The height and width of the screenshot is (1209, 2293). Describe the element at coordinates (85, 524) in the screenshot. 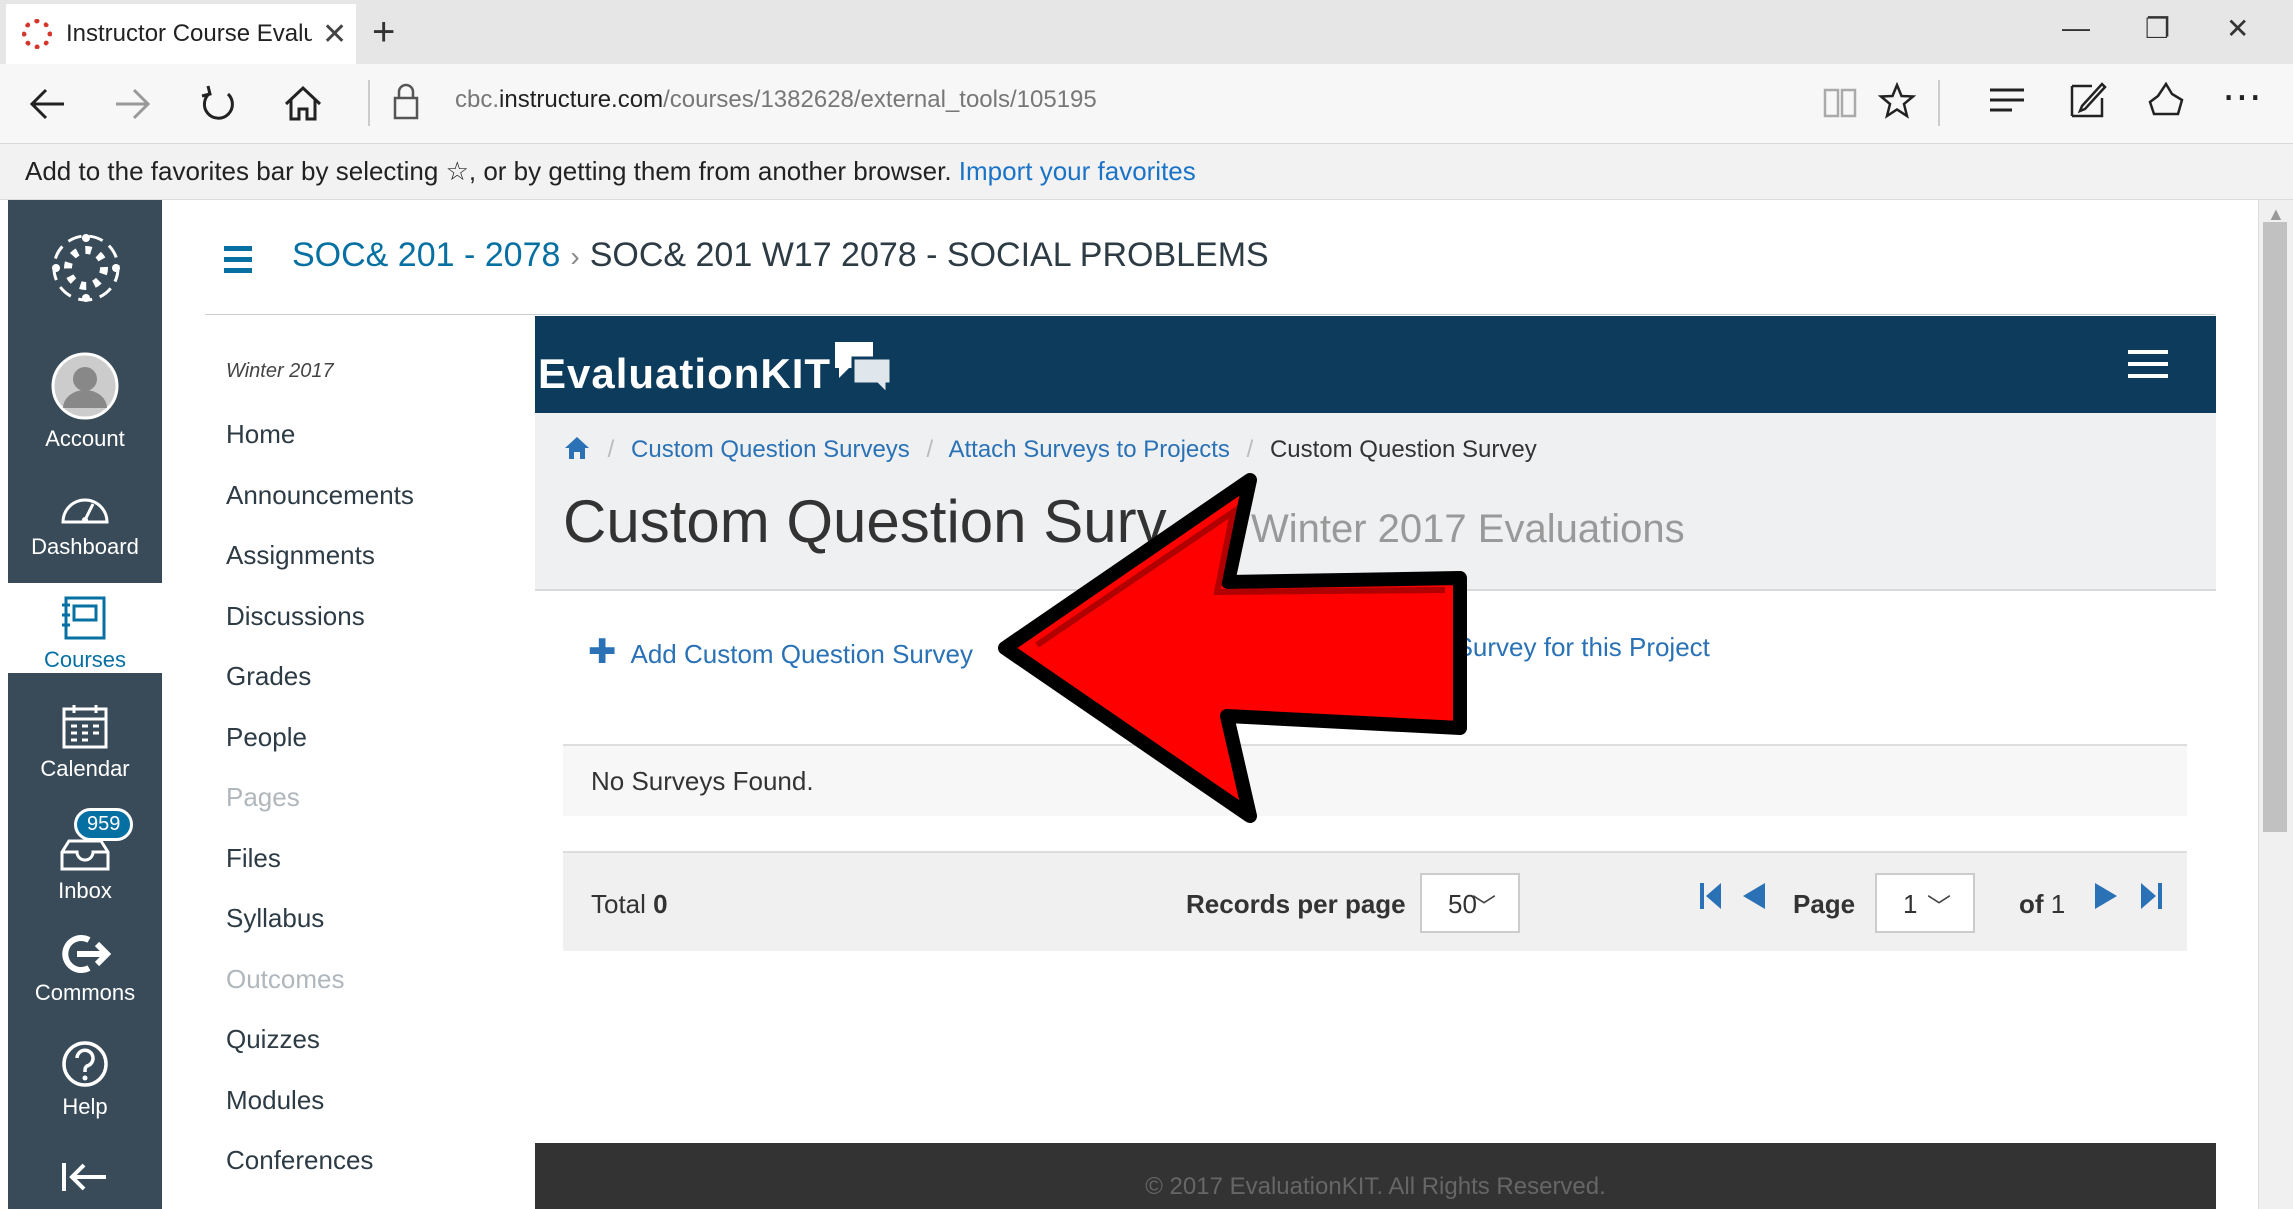

I see `nav-dashboard: Dashboard` at that location.